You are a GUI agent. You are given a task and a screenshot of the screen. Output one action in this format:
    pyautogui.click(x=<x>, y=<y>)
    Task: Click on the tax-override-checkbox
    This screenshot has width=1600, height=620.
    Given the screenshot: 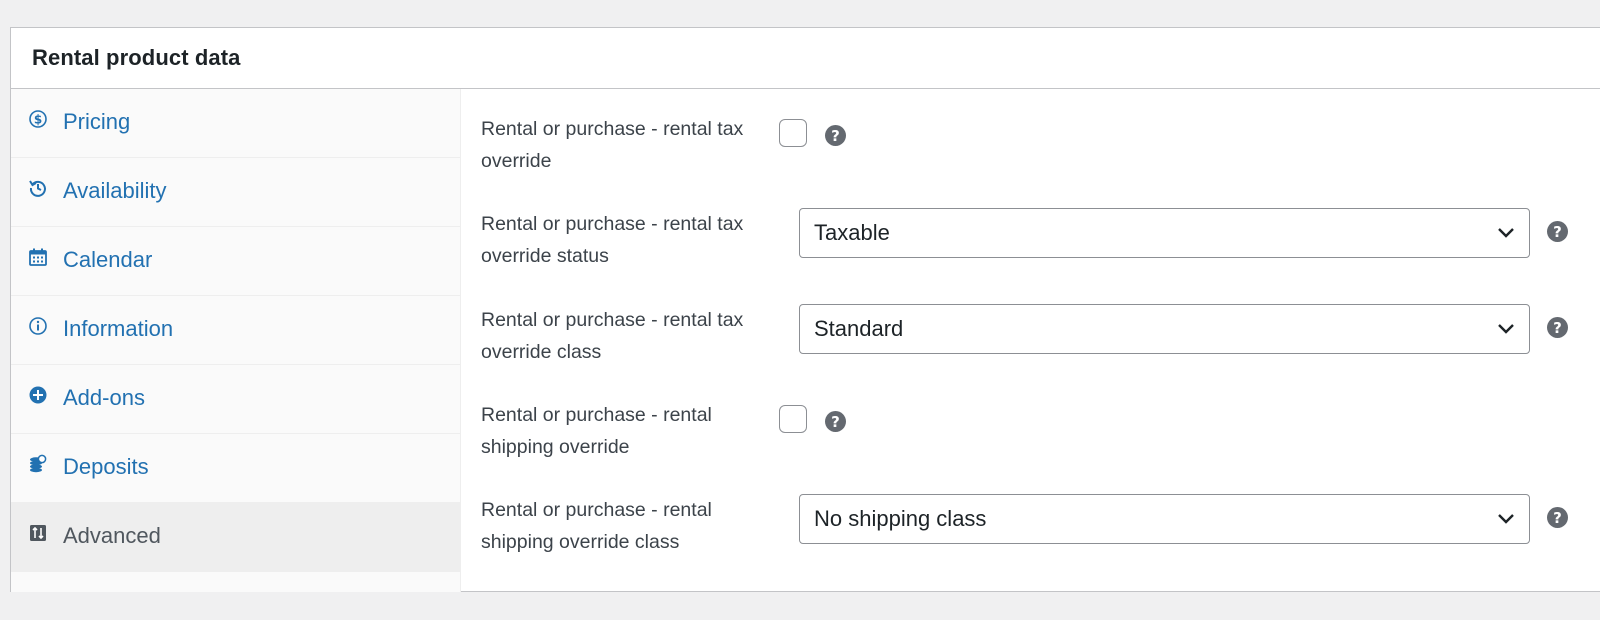 What is the action you would take?
    pyautogui.click(x=793, y=133)
    